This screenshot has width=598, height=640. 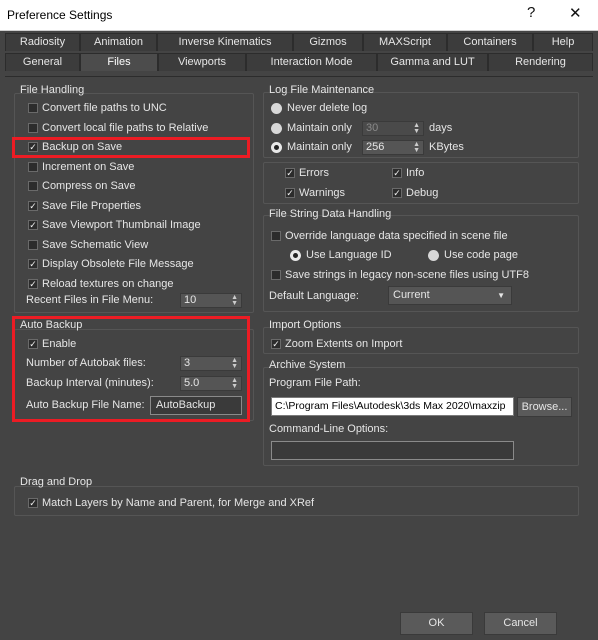 I want to click on kb-unit-label: KBytes, so click(x=446, y=147).